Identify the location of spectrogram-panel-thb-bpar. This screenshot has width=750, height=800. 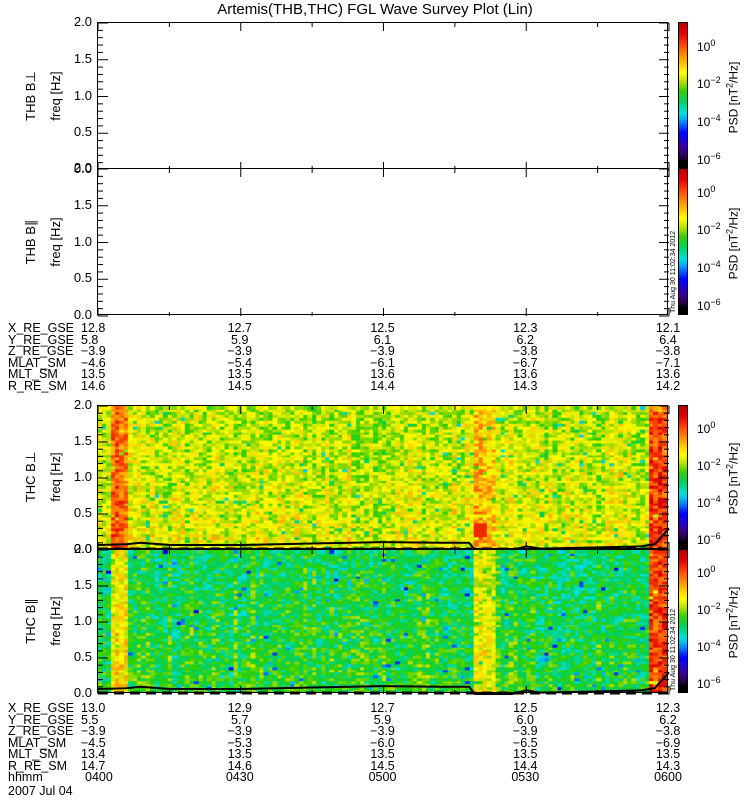
(383, 242).